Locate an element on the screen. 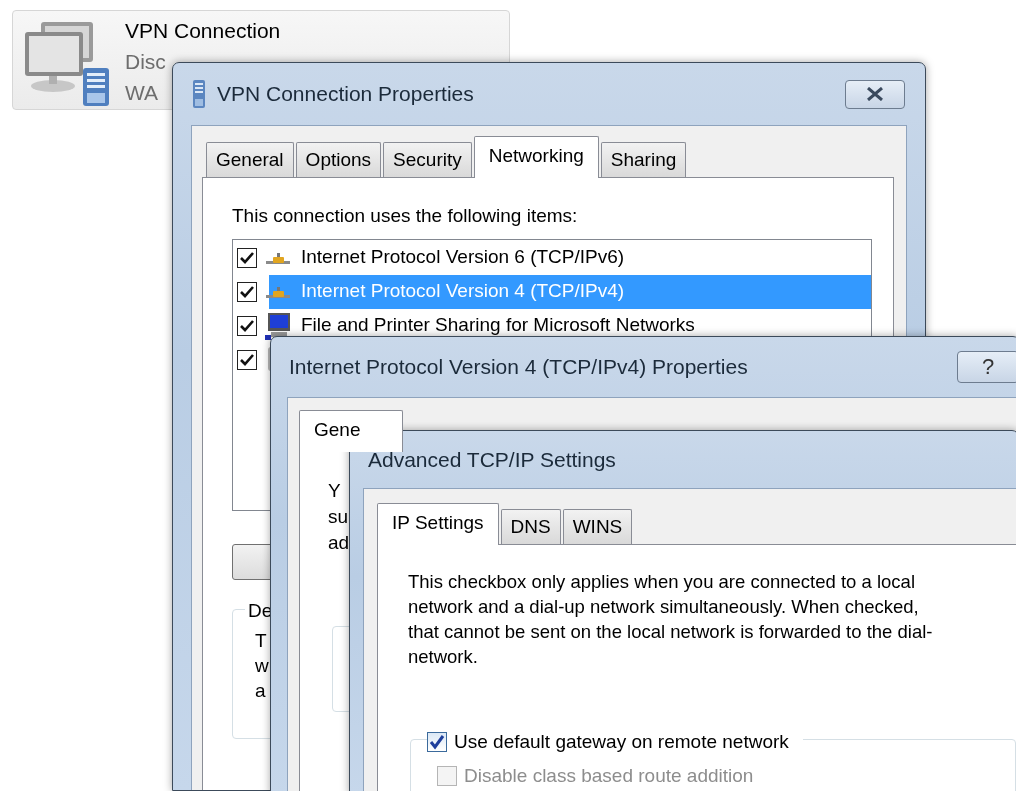  items-label: This connection uses the following items: is located at coordinates (405, 216).